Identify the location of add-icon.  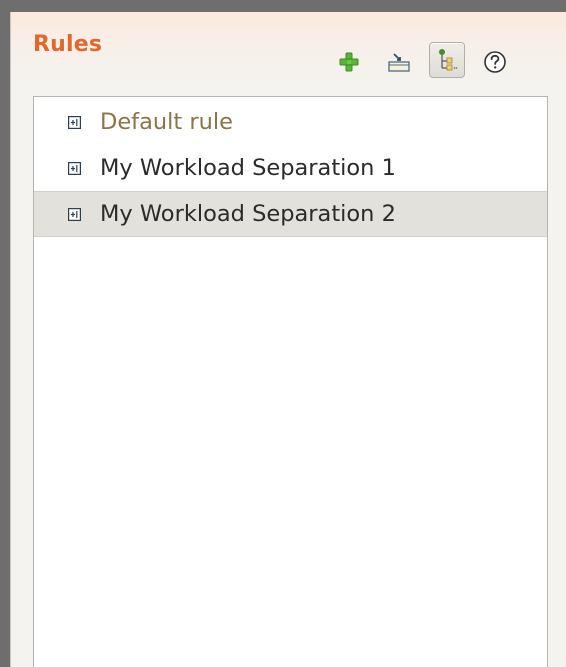
(349, 62).